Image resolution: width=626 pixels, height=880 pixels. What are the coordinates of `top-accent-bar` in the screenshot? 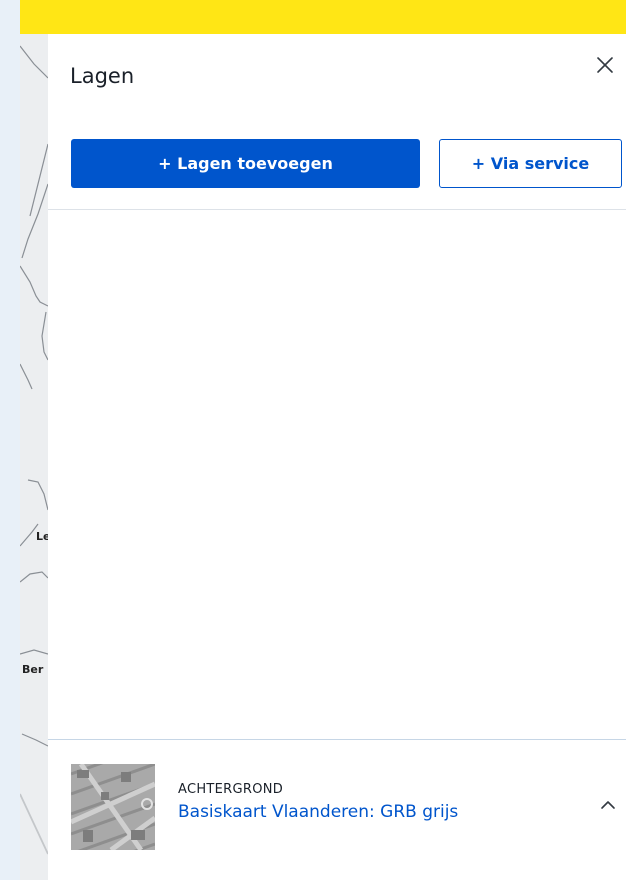 It's located at (323, 17).